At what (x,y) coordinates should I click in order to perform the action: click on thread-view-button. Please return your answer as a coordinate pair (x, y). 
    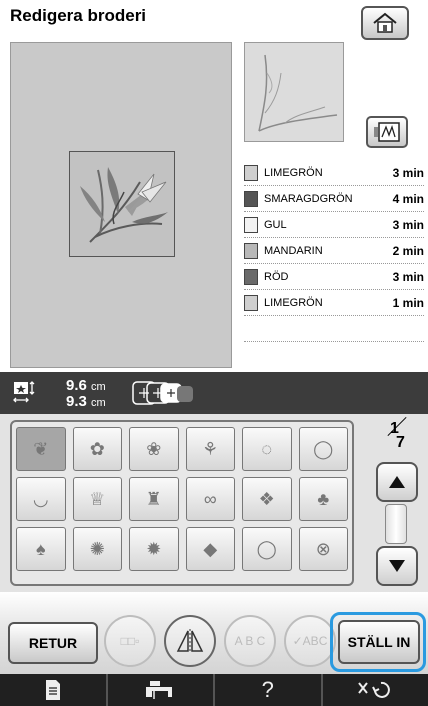
    Looking at the image, I should click on (387, 132).